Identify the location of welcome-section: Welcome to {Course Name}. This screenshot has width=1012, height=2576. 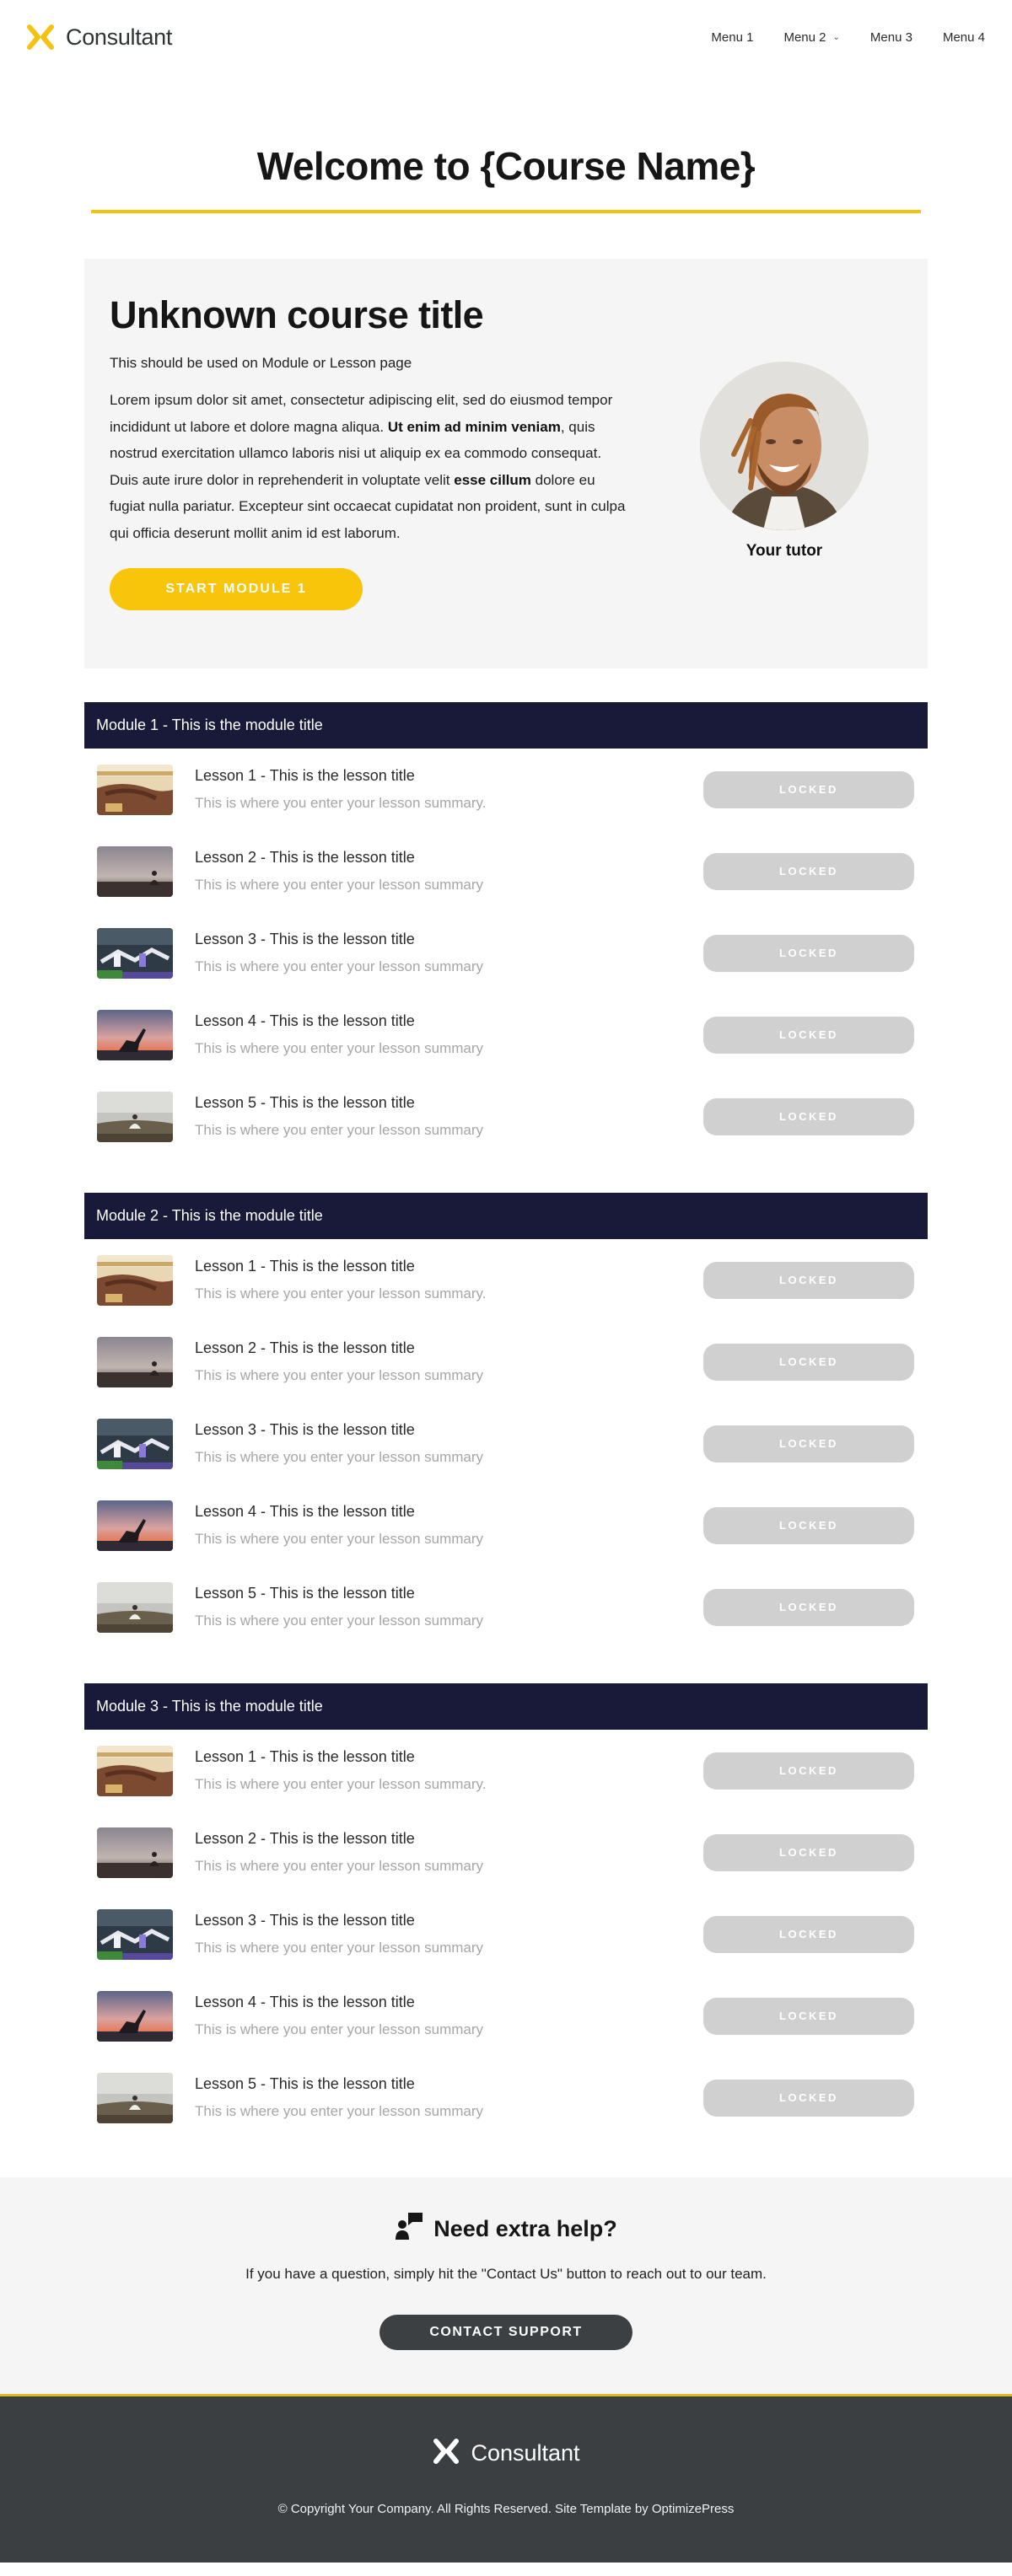
(506, 144).